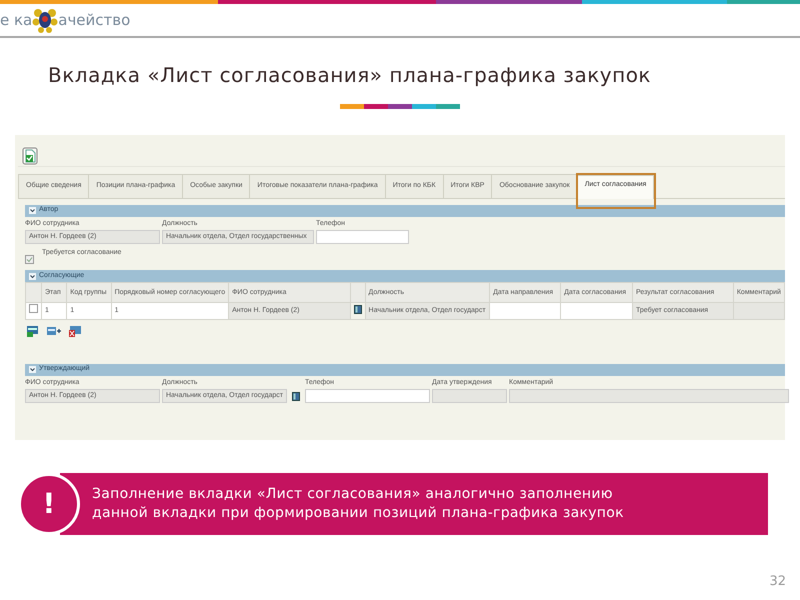  Describe the element at coordinates (33, 331) in the screenshot. I see `add-row-icon` at that location.